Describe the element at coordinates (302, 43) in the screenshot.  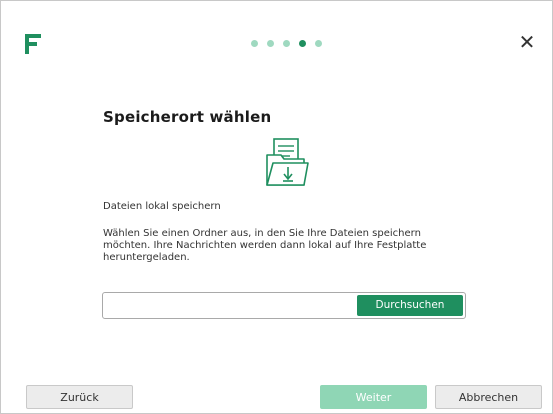
I see `step-dot-active` at that location.